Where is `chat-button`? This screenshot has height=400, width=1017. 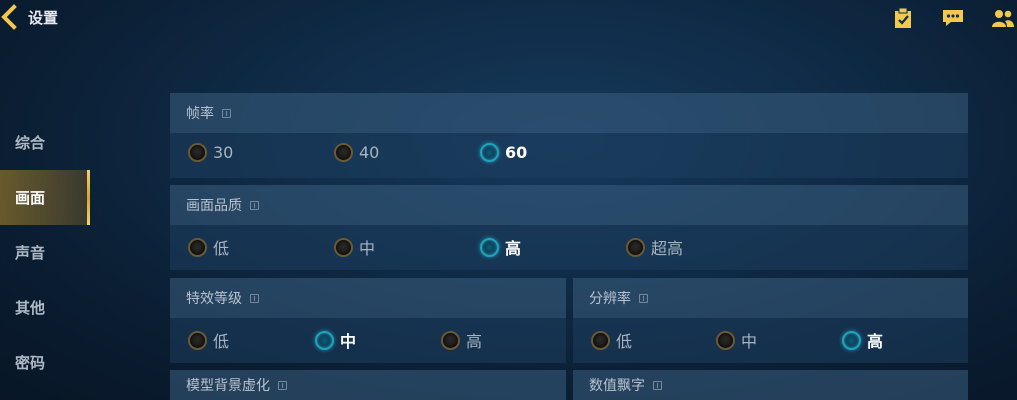 chat-button is located at coordinates (953, 18).